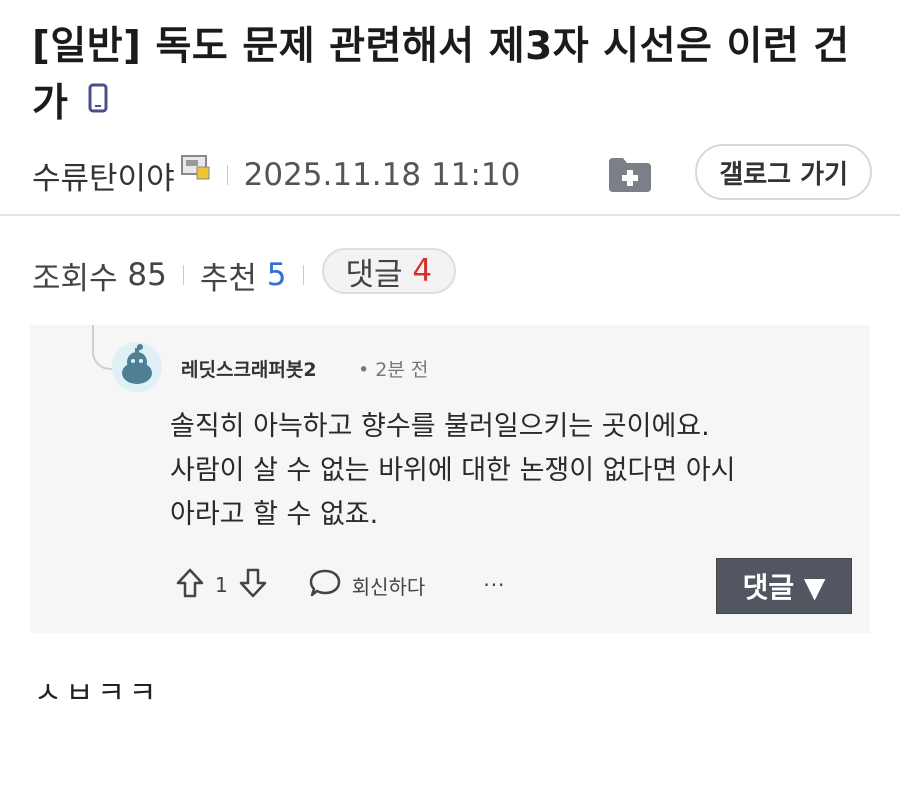  I want to click on author-badge-icon, so click(195, 170).